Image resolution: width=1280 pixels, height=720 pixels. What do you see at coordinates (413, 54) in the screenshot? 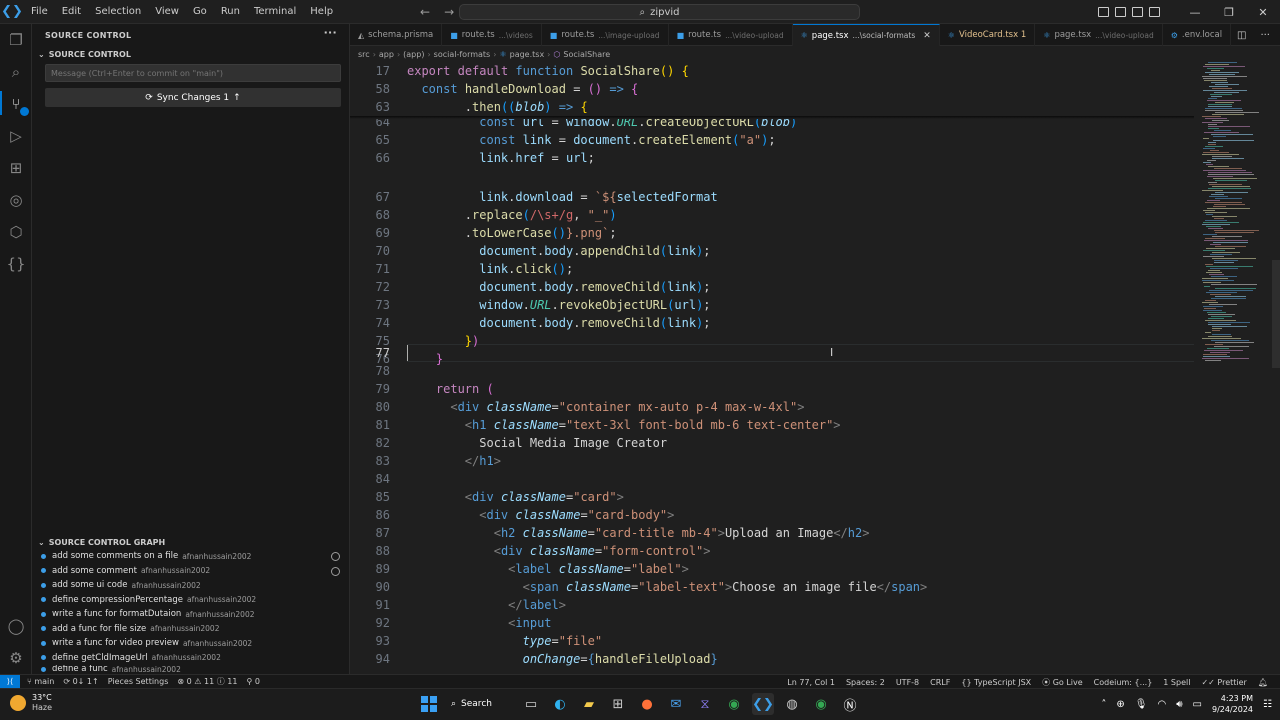
I see `breadcrumb-item: (app)` at bounding box center [413, 54].